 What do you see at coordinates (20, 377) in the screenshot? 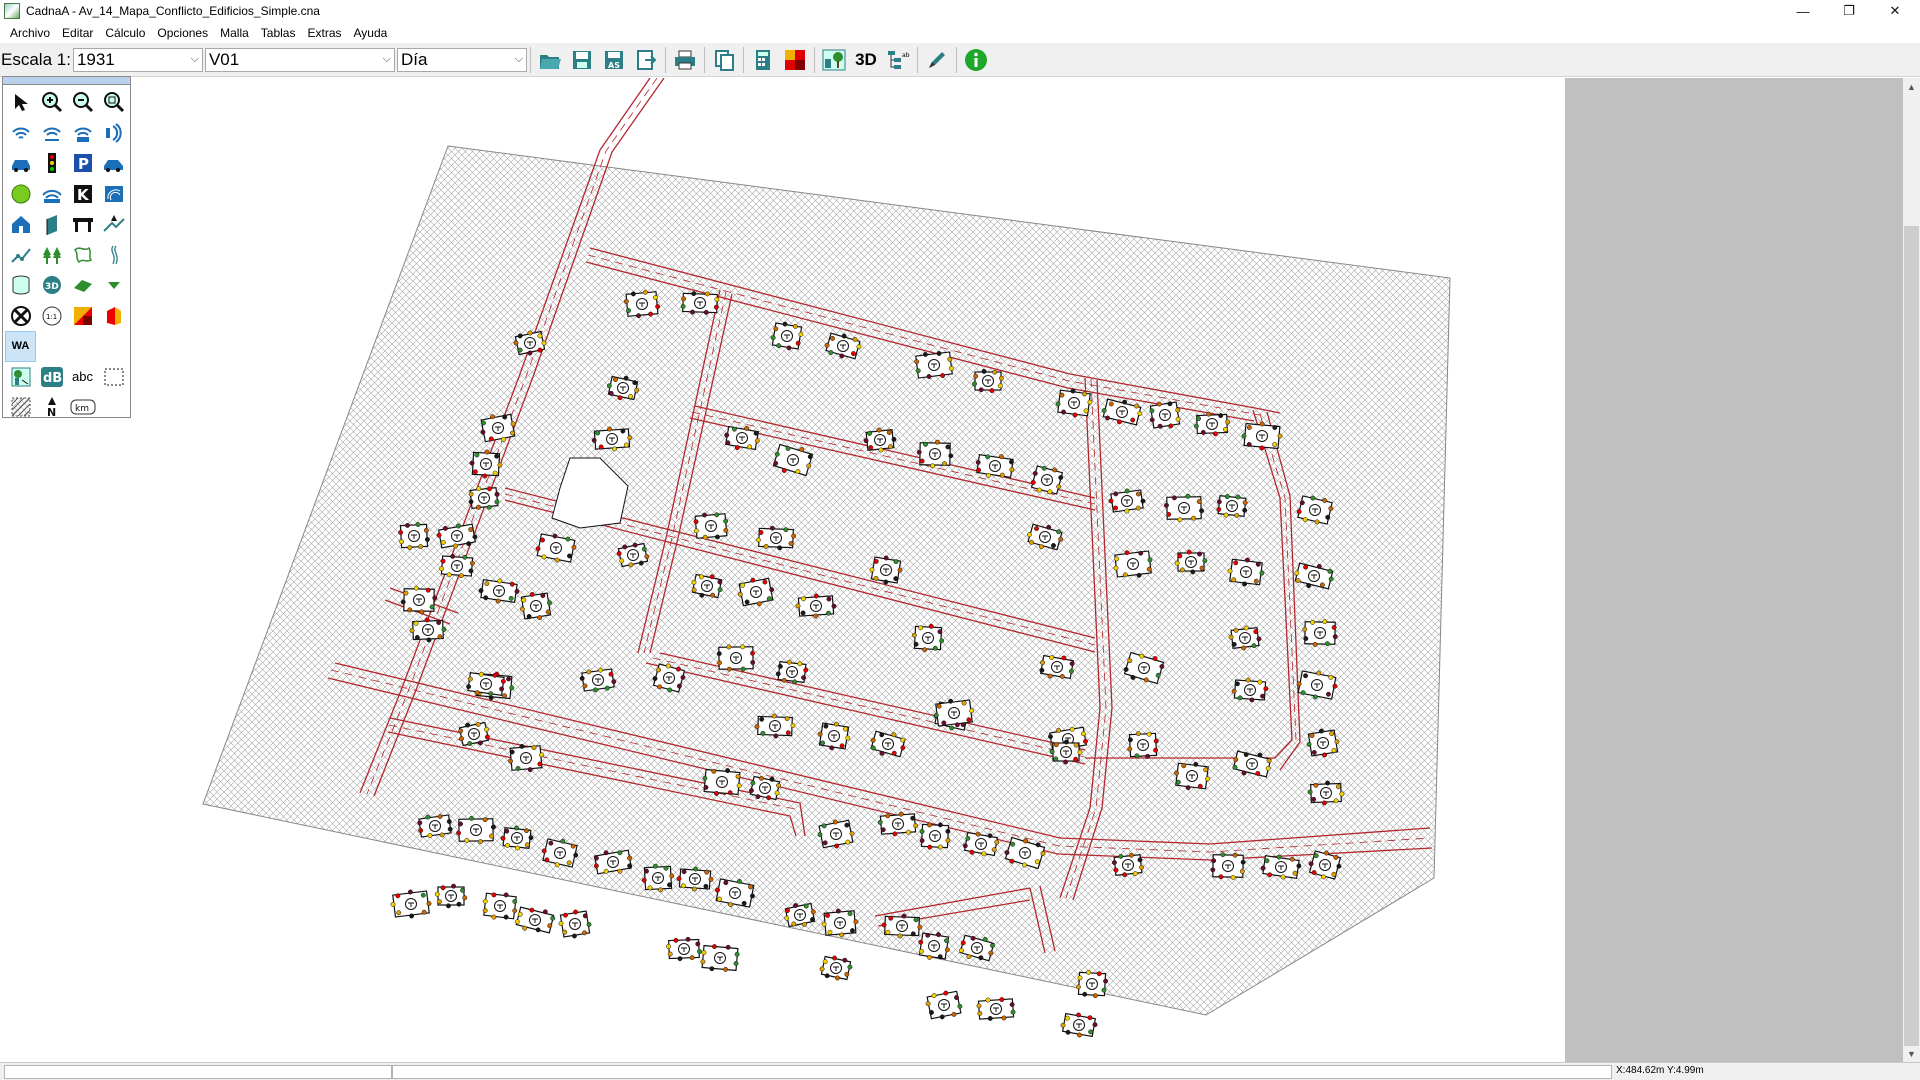
I see `map-legend-tool` at bounding box center [20, 377].